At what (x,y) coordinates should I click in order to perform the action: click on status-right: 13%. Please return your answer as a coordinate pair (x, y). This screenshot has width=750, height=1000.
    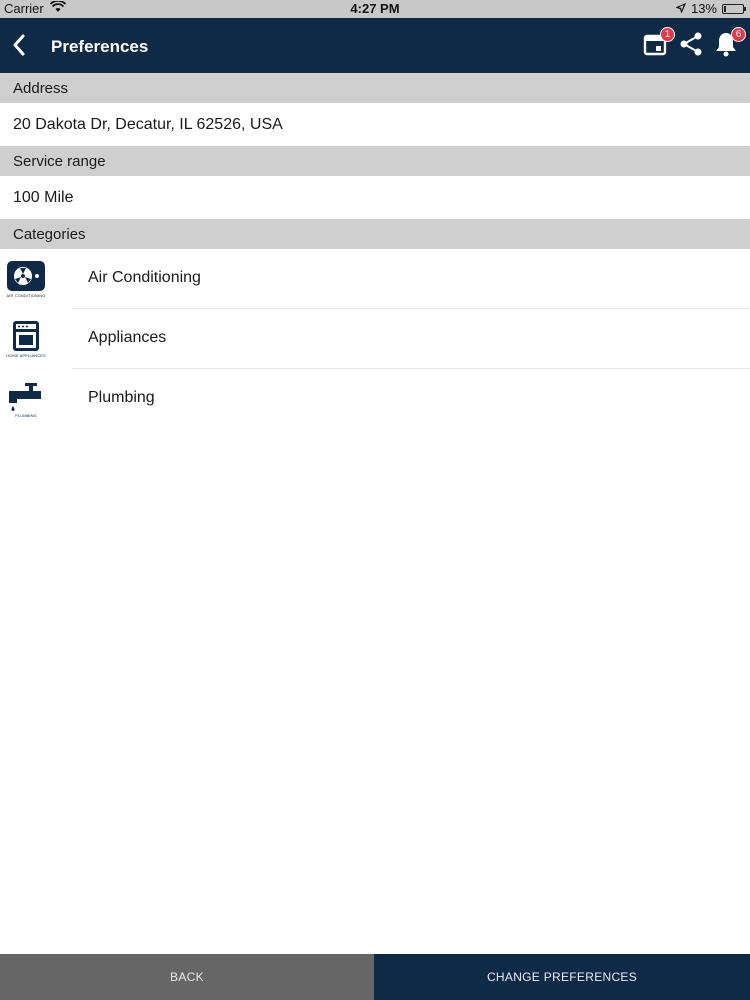
    Looking at the image, I should click on (710, 8).